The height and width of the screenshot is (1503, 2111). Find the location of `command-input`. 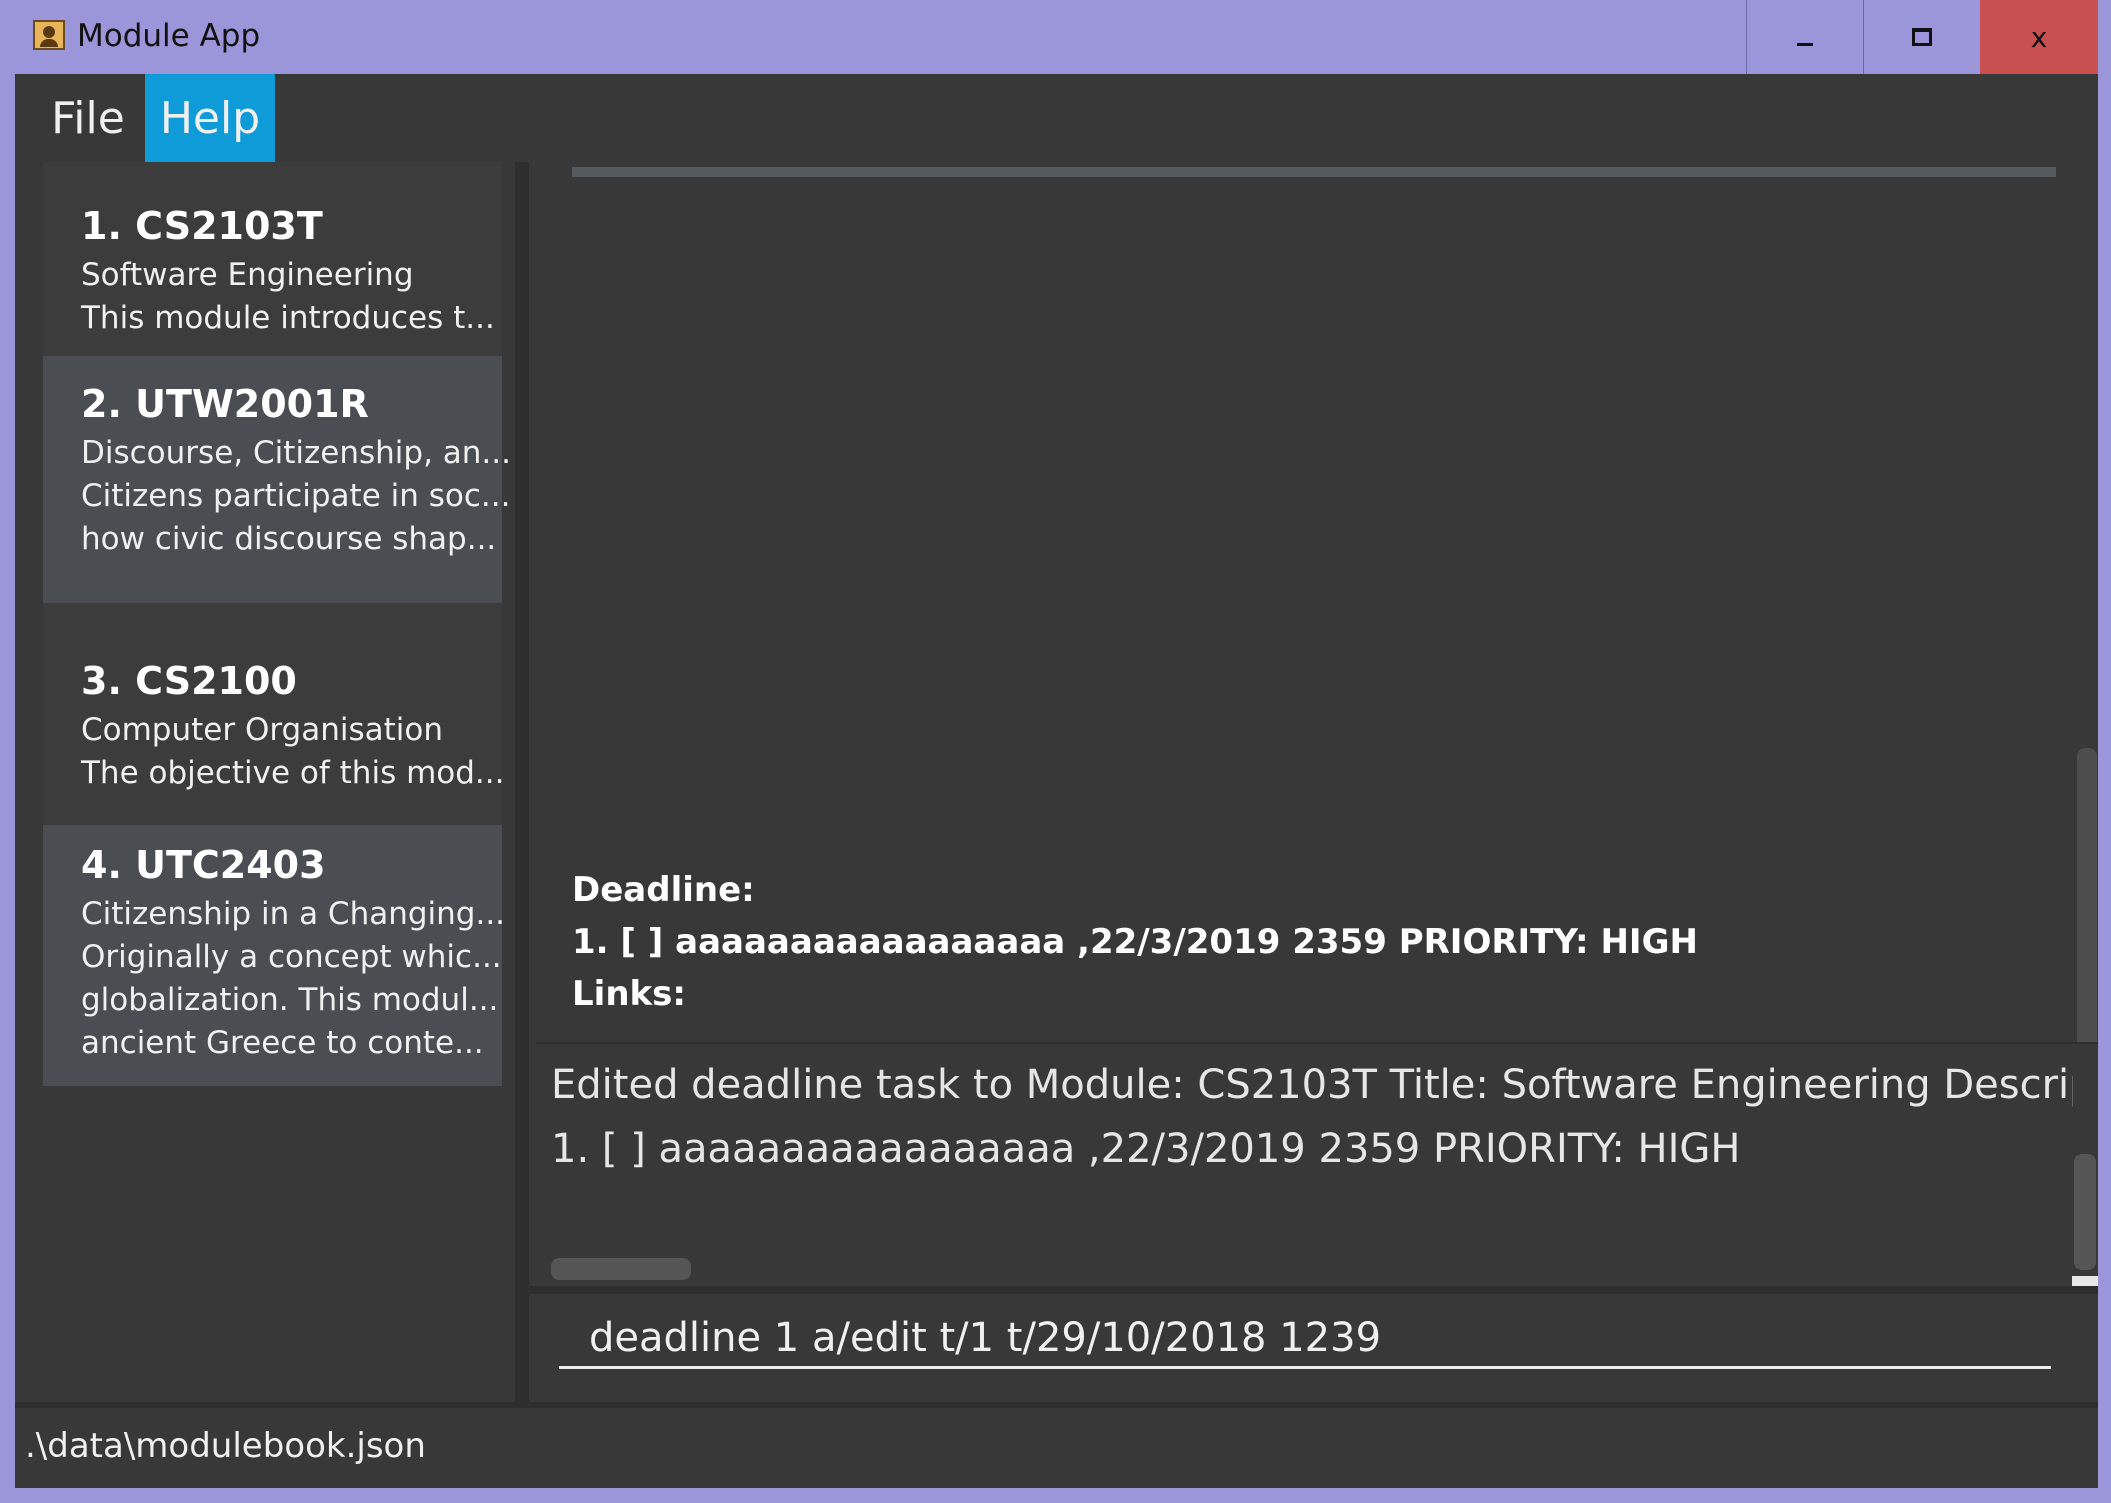

command-input is located at coordinates (1305, 1339).